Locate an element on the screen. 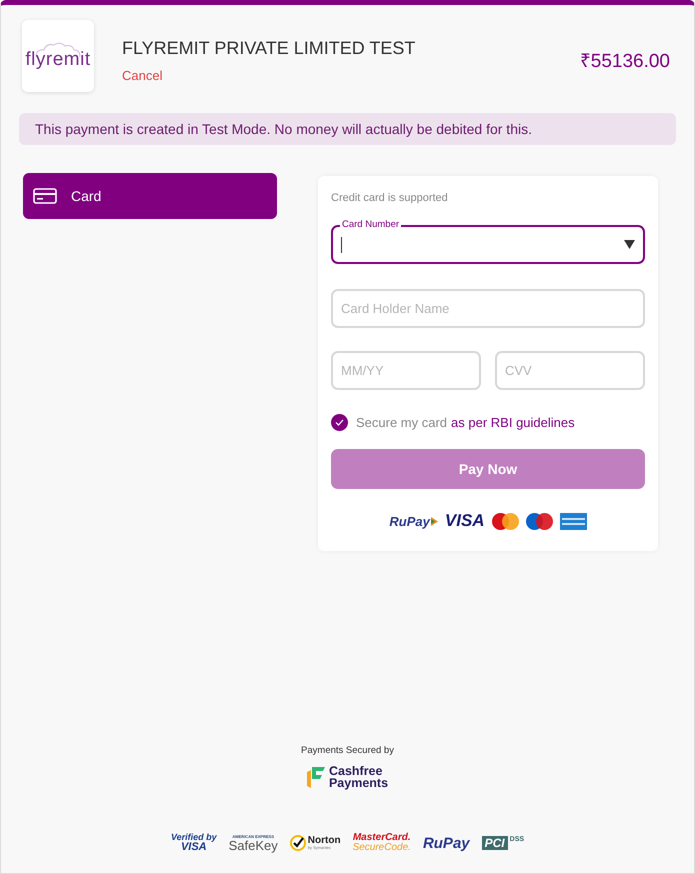 This screenshot has height=874, width=695. verified-by-visa-logo: Verified by VISA is located at coordinates (193, 843).